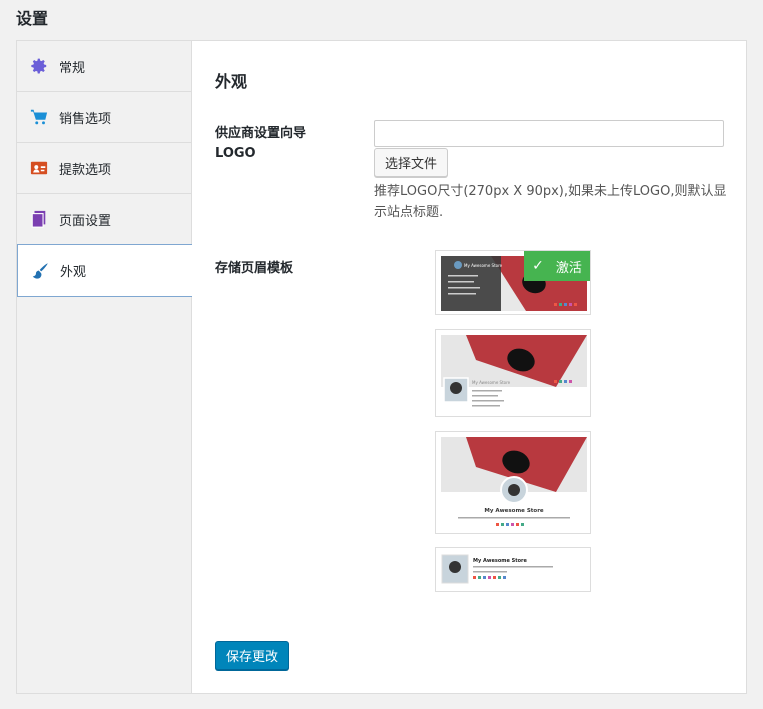 This screenshot has width=763, height=709. I want to click on sidebar-item-label: 销售选项, so click(85, 119).